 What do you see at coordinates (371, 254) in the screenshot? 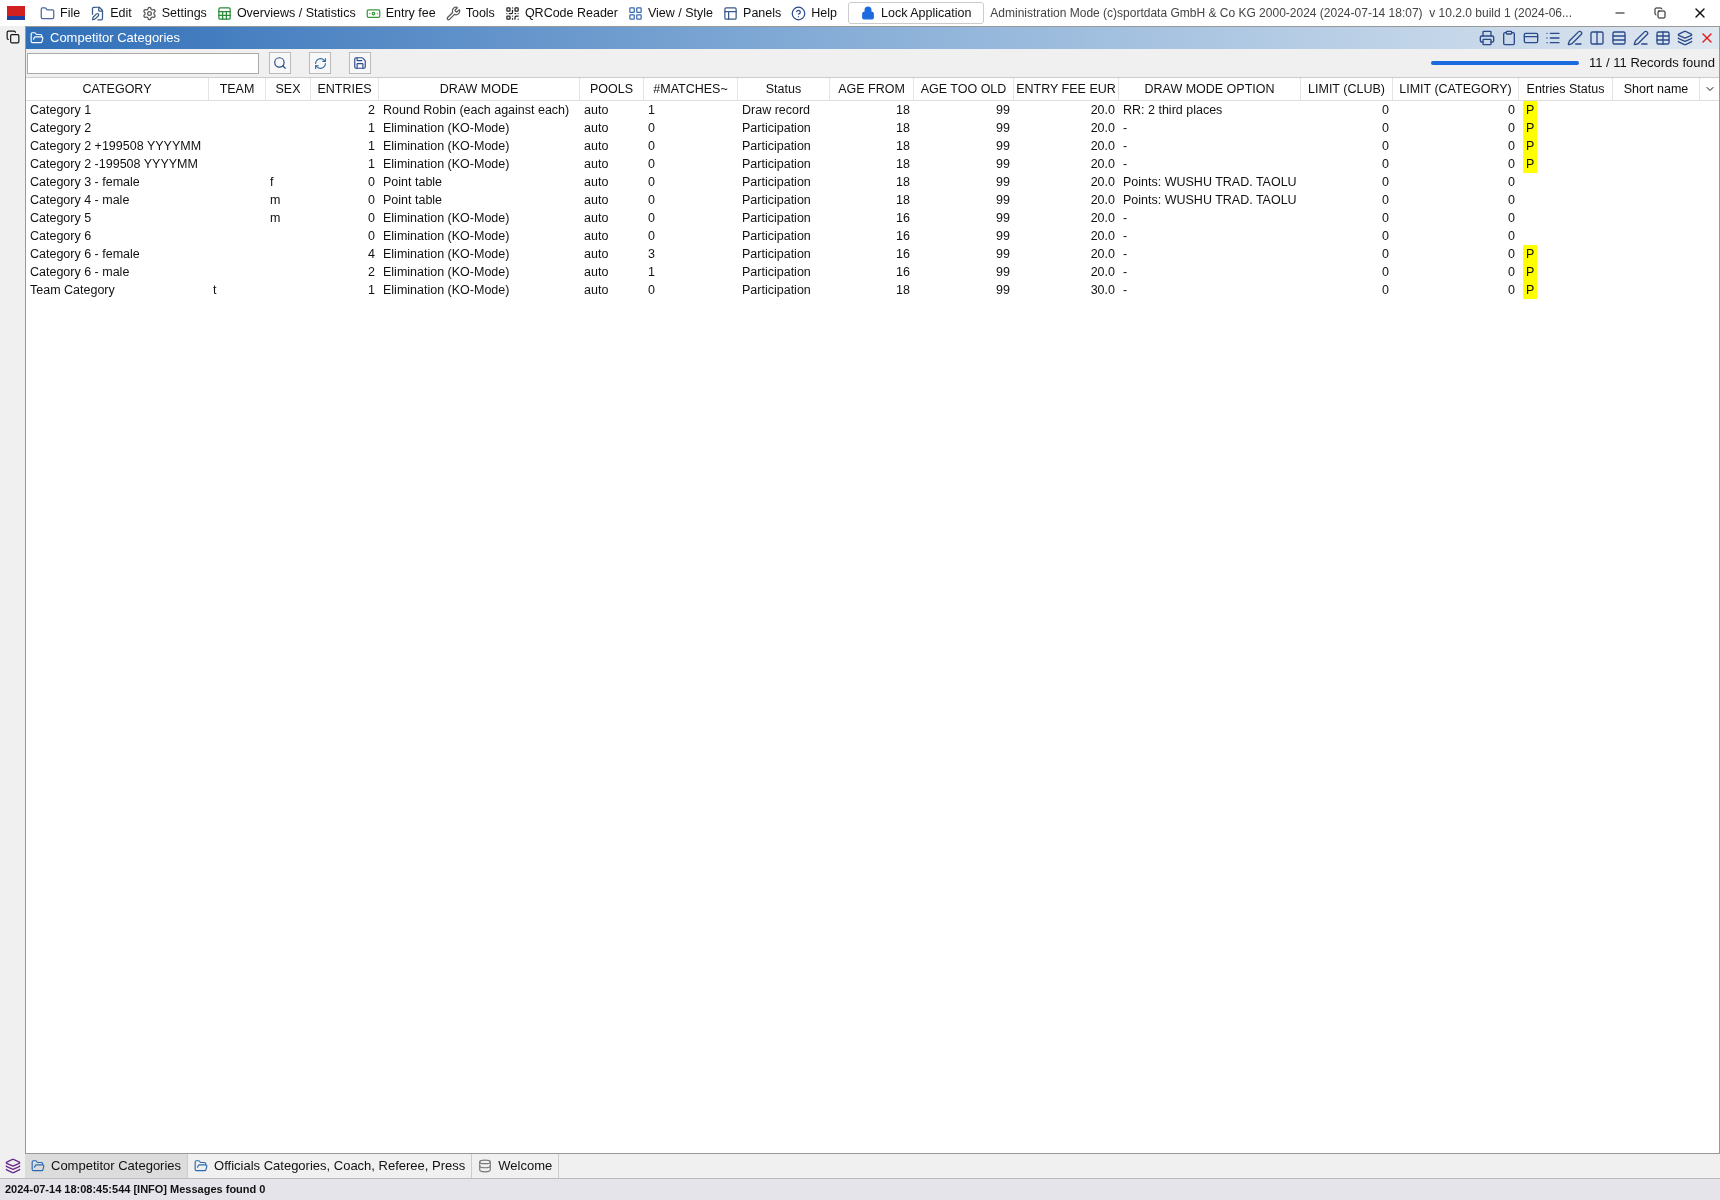
I see `table-cell-text: 4` at bounding box center [371, 254].